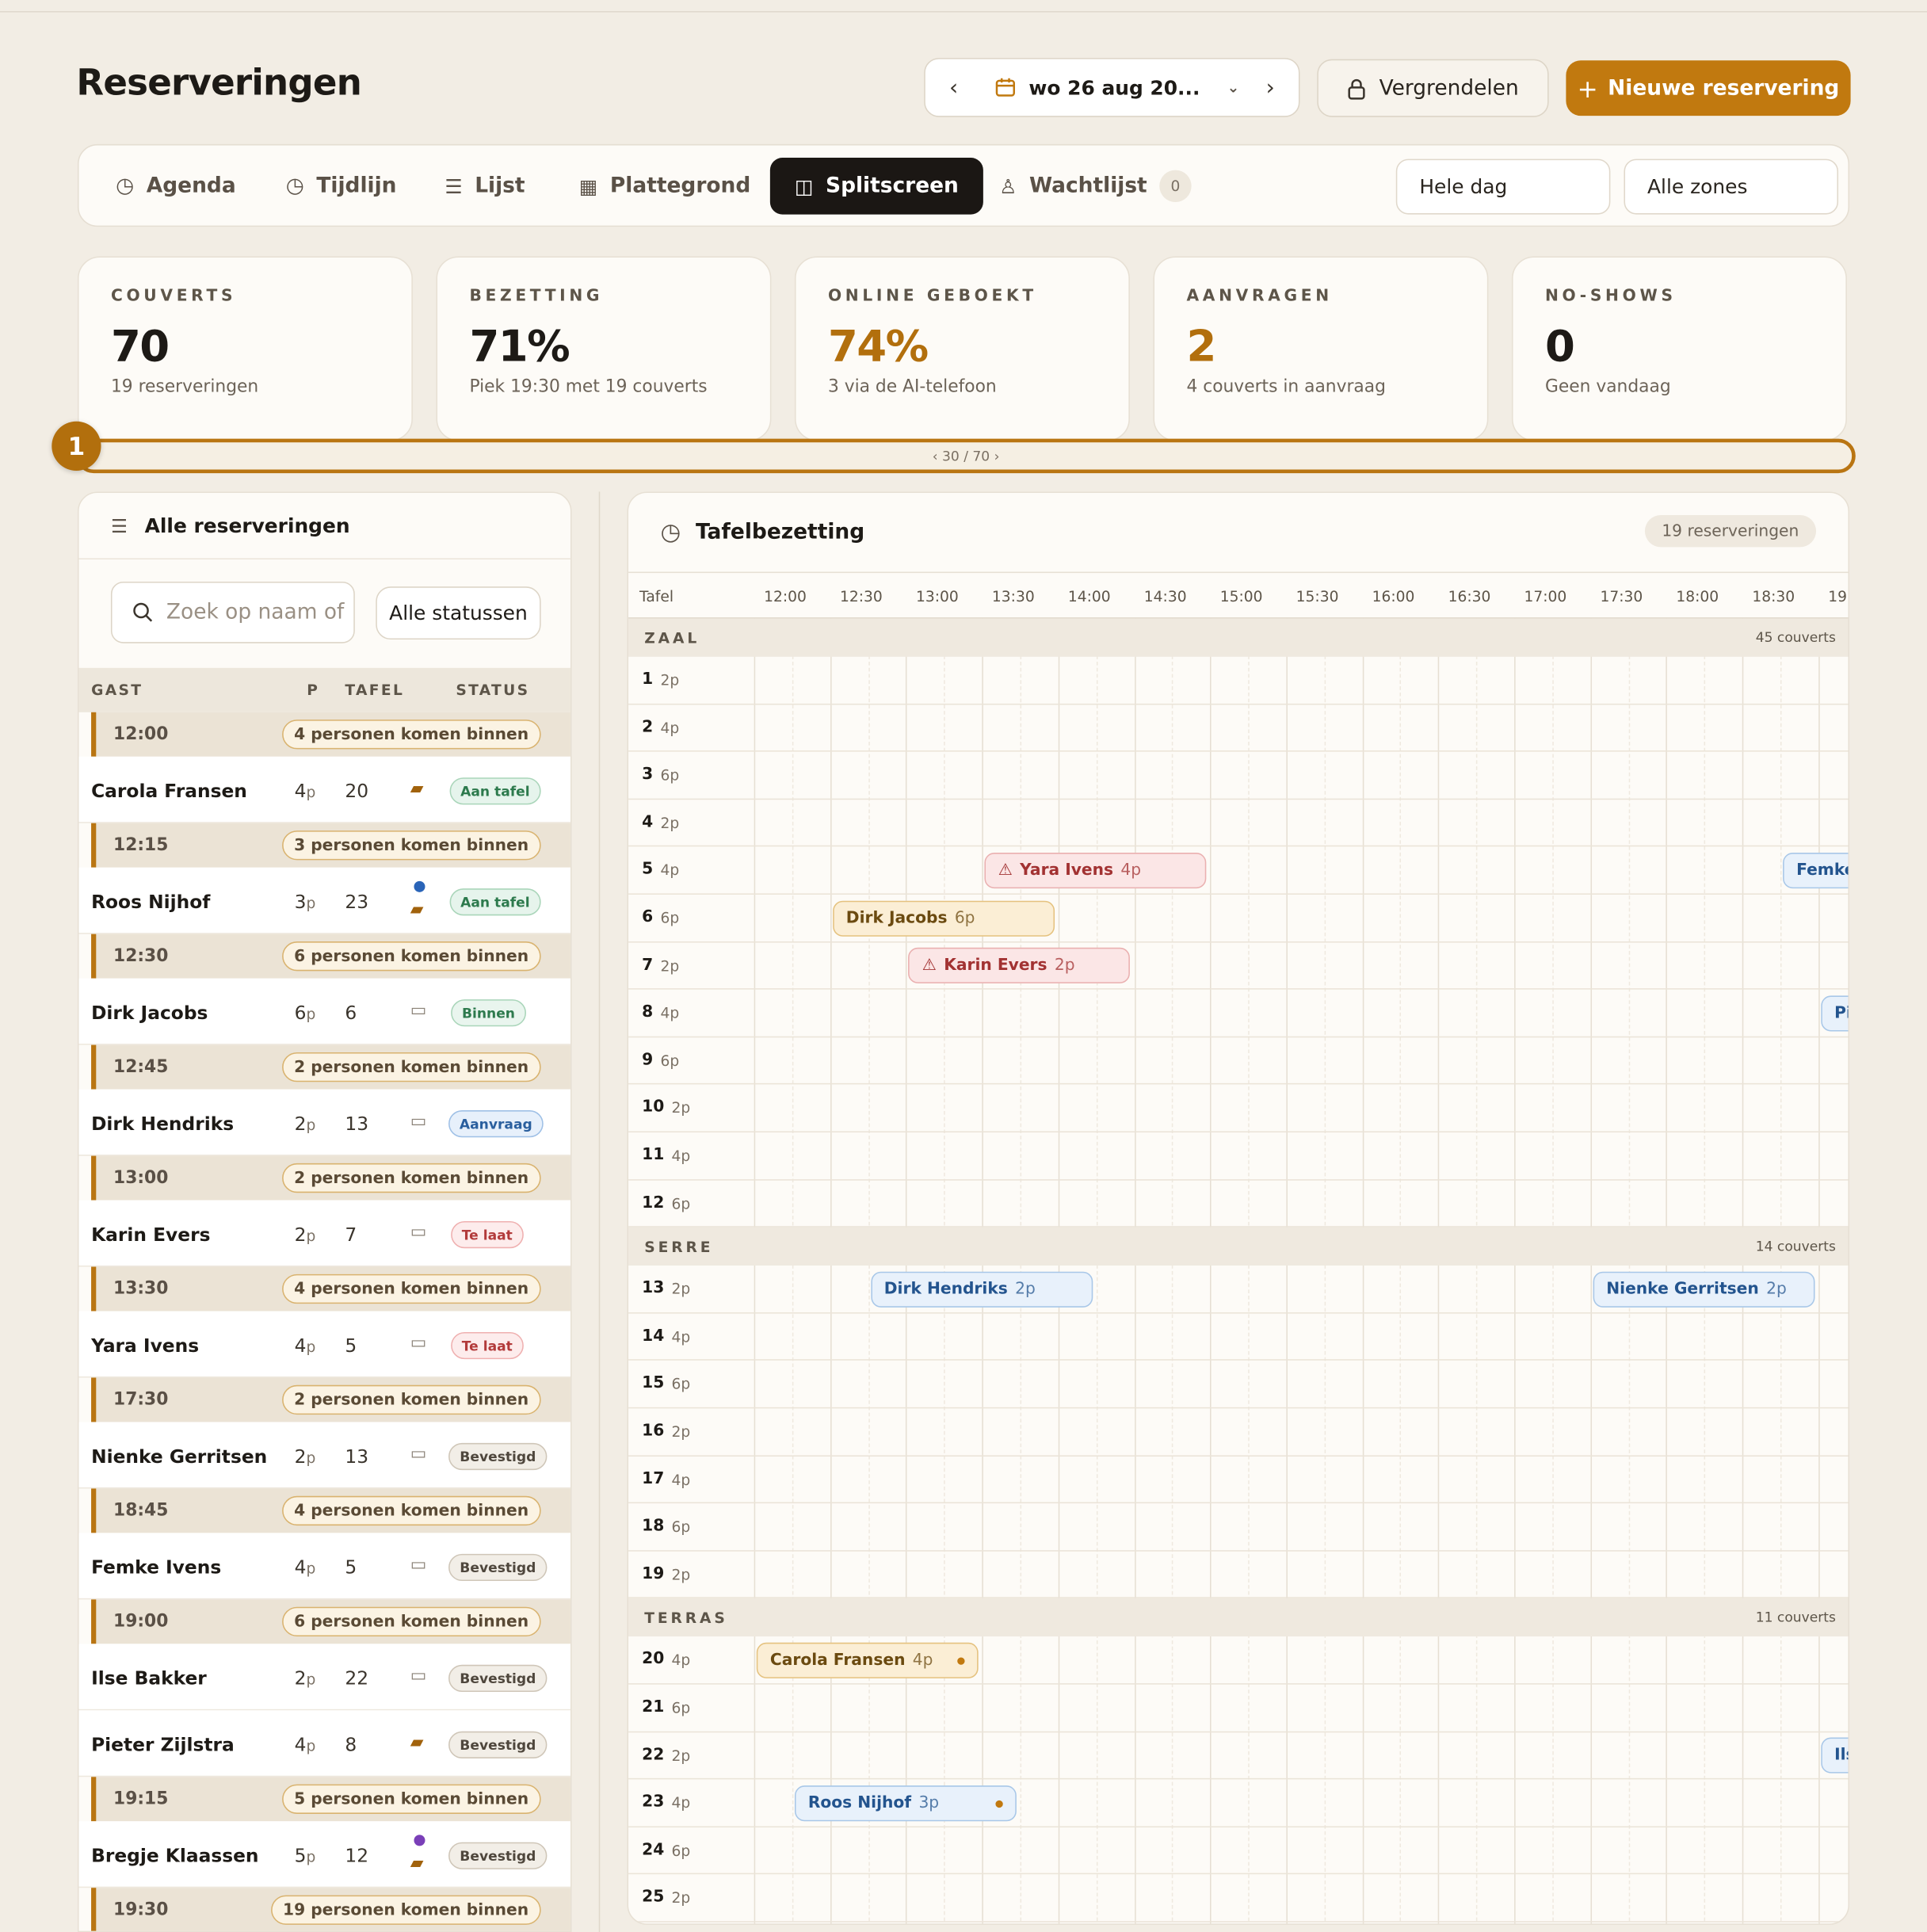  Describe the element at coordinates (1238, 1013) in the screenshot. I see `table-row: 8 4p` at that location.